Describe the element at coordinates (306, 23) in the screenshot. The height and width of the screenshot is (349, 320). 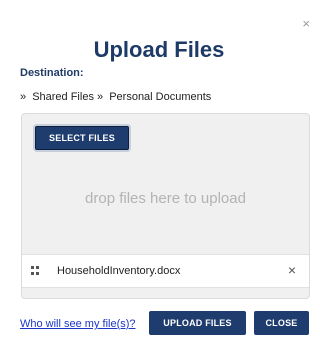
I see `close-icon: ×` at that location.